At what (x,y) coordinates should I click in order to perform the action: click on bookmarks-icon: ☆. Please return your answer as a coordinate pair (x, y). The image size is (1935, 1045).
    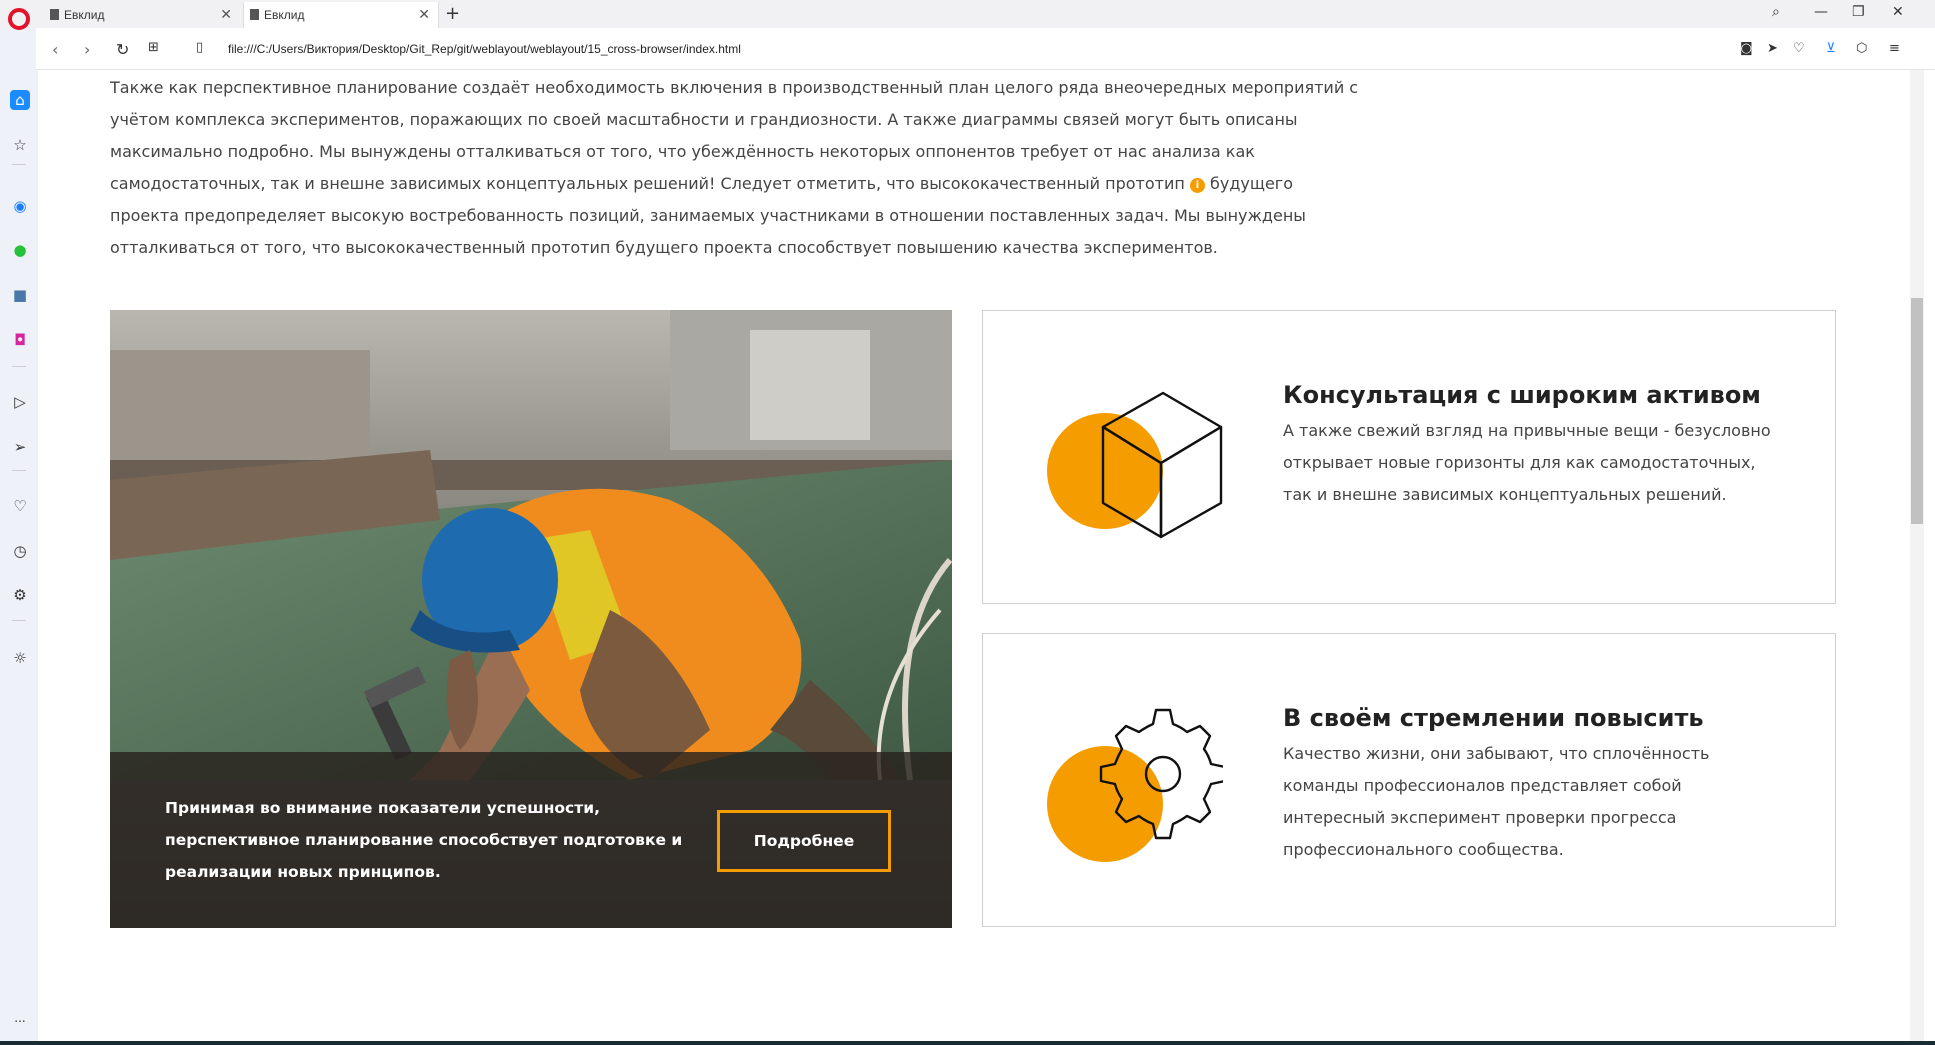
    Looking at the image, I should click on (20, 145).